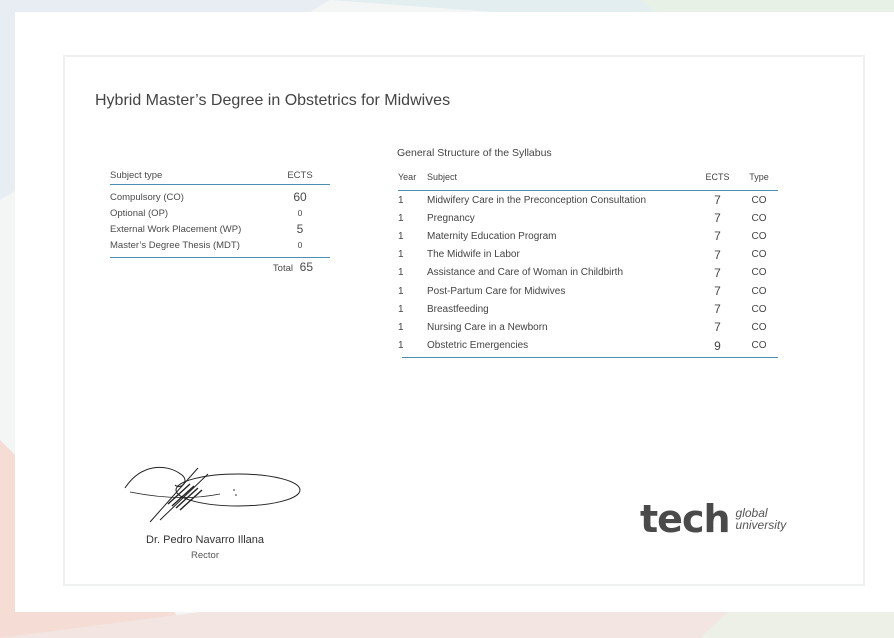 The height and width of the screenshot is (638, 894). Describe the element at coordinates (588, 236) in the screenshot. I see `table-row: 1 Maternity Education Program 7 CO` at that location.